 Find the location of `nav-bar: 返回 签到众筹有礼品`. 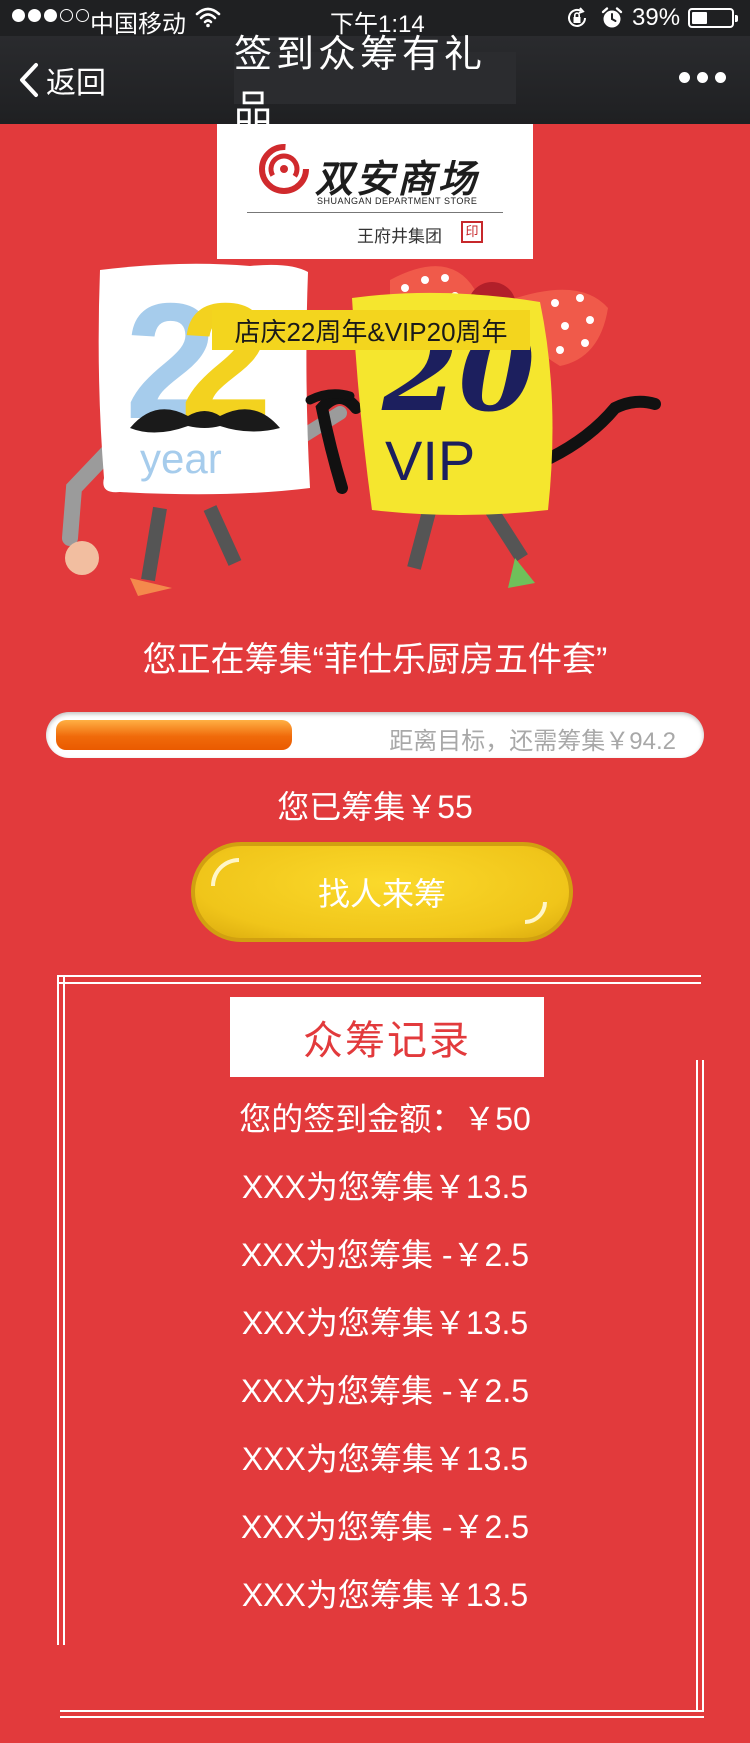

nav-bar: 返回 签到众筹有礼品 is located at coordinates (375, 82).